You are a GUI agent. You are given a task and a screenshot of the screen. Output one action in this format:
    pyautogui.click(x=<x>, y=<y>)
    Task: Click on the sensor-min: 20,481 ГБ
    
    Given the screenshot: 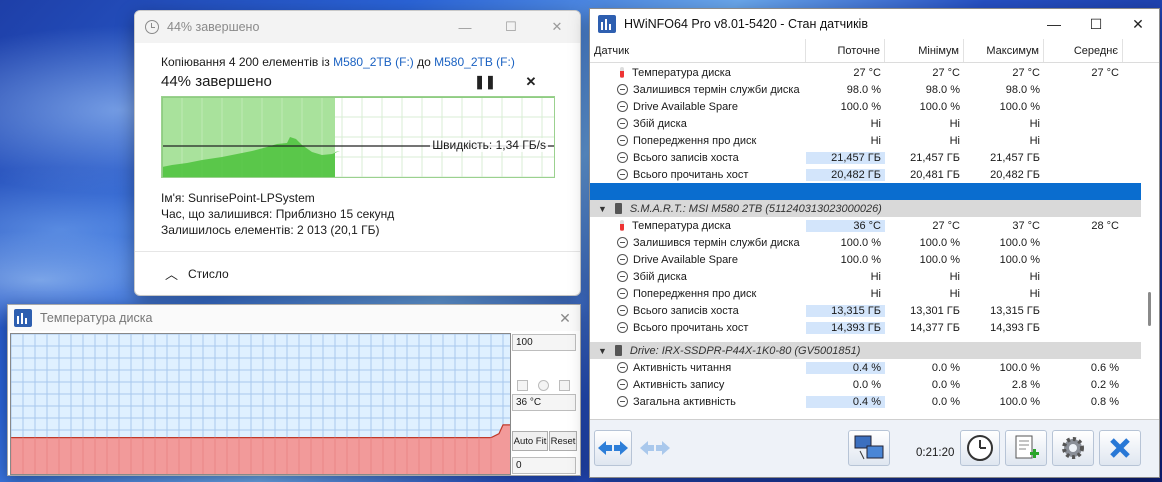 What is the action you would take?
    pyautogui.click(x=935, y=174)
    